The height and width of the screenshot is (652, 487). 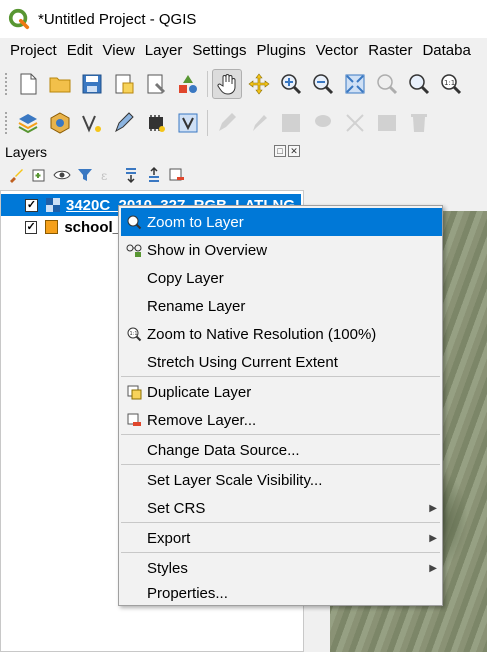 I want to click on main-toolbar: 1:1, so click(x=243, y=84).